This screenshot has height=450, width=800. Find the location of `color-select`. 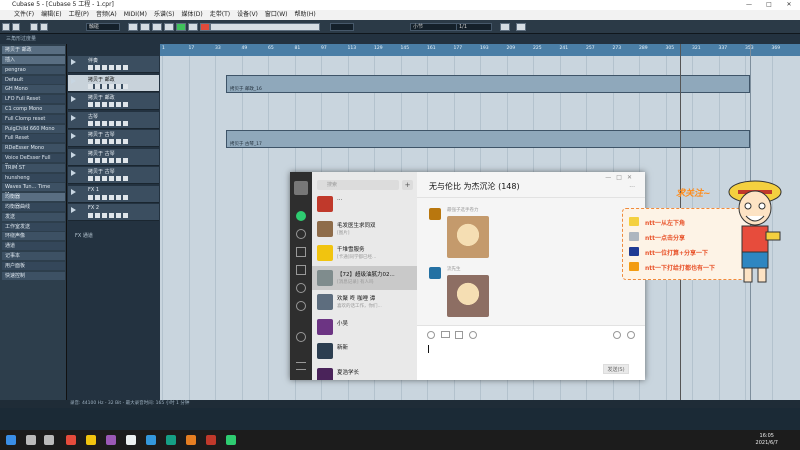

color-select is located at coordinates (342, 27).